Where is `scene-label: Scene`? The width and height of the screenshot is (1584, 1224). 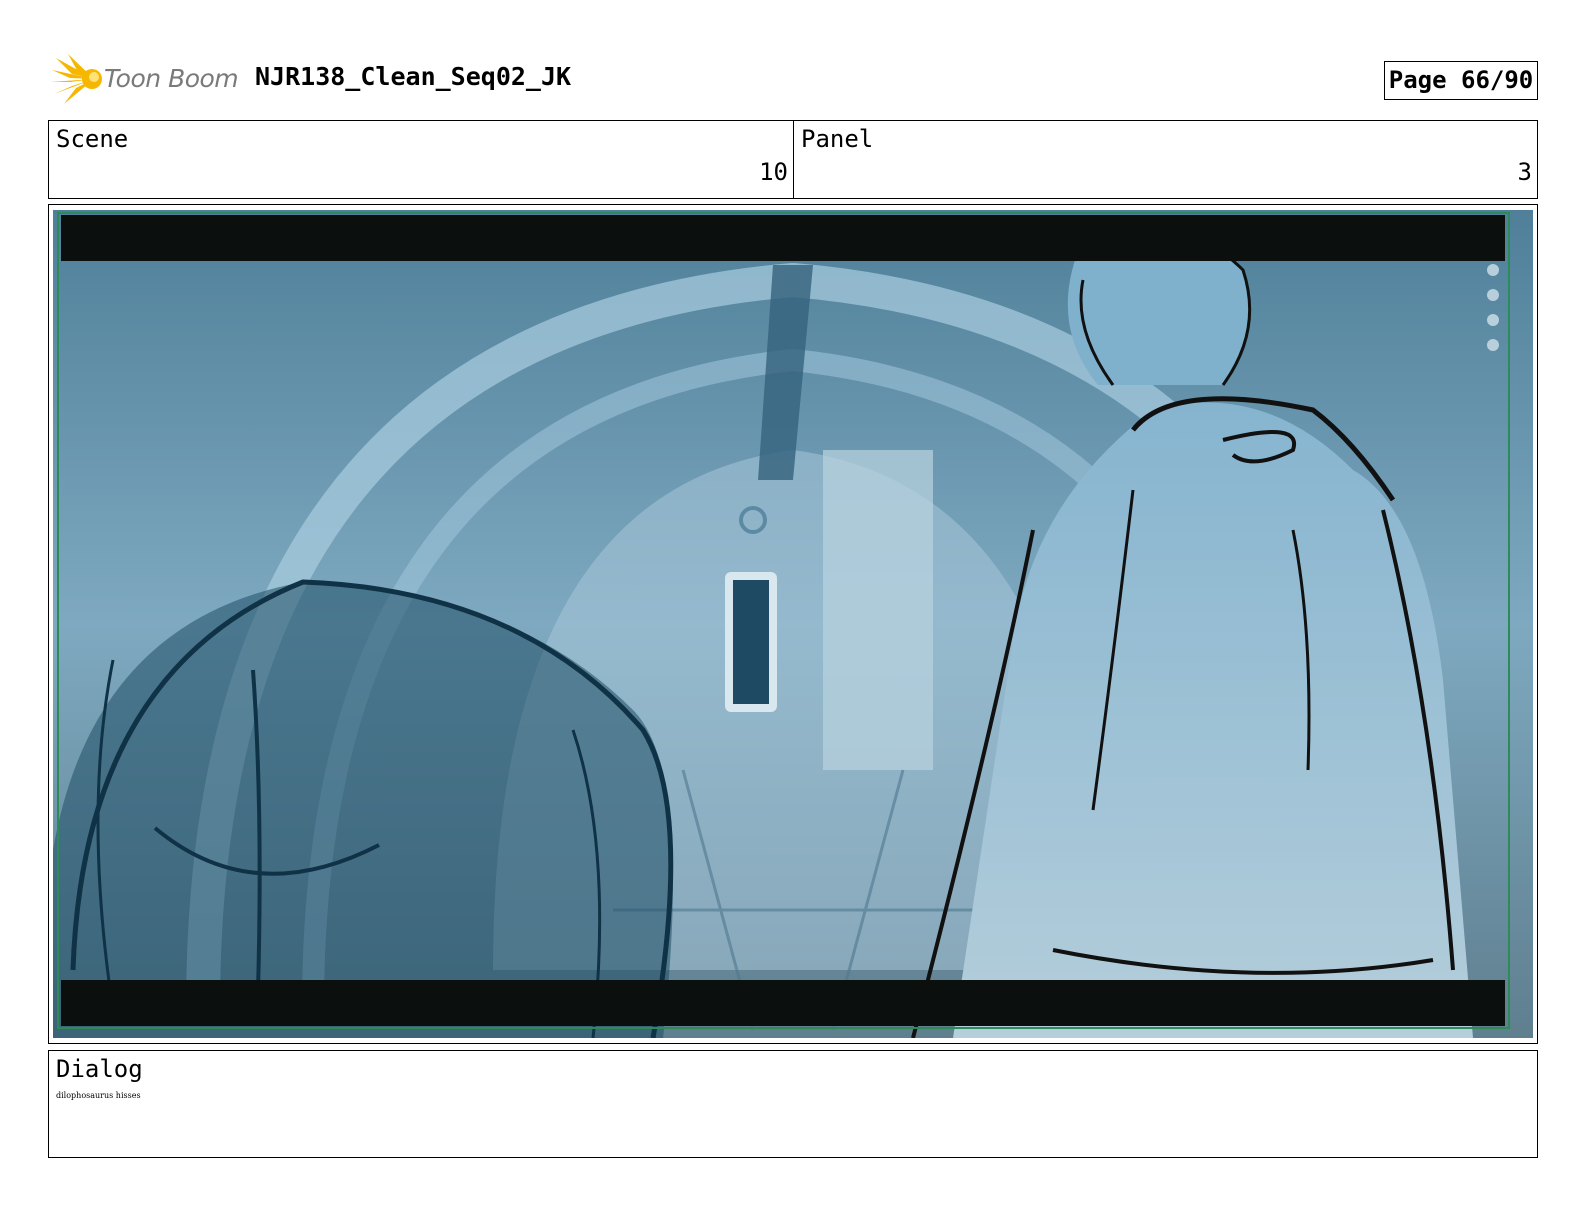 scene-label: Scene is located at coordinates (92, 139).